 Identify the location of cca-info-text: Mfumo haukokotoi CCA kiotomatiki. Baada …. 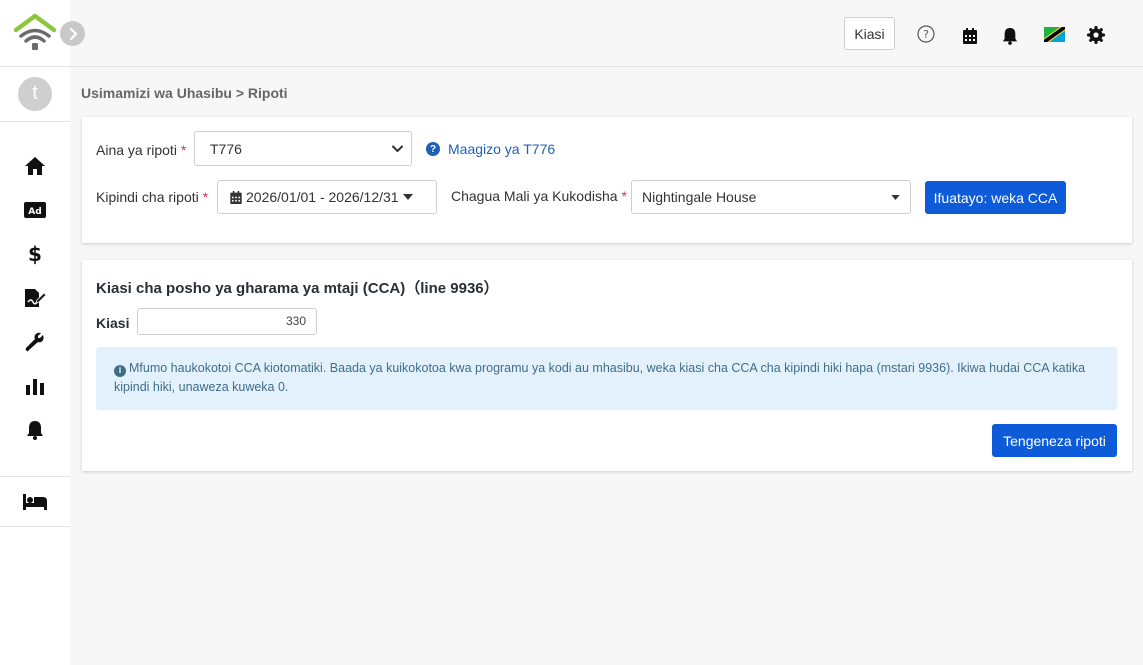
(600, 377).